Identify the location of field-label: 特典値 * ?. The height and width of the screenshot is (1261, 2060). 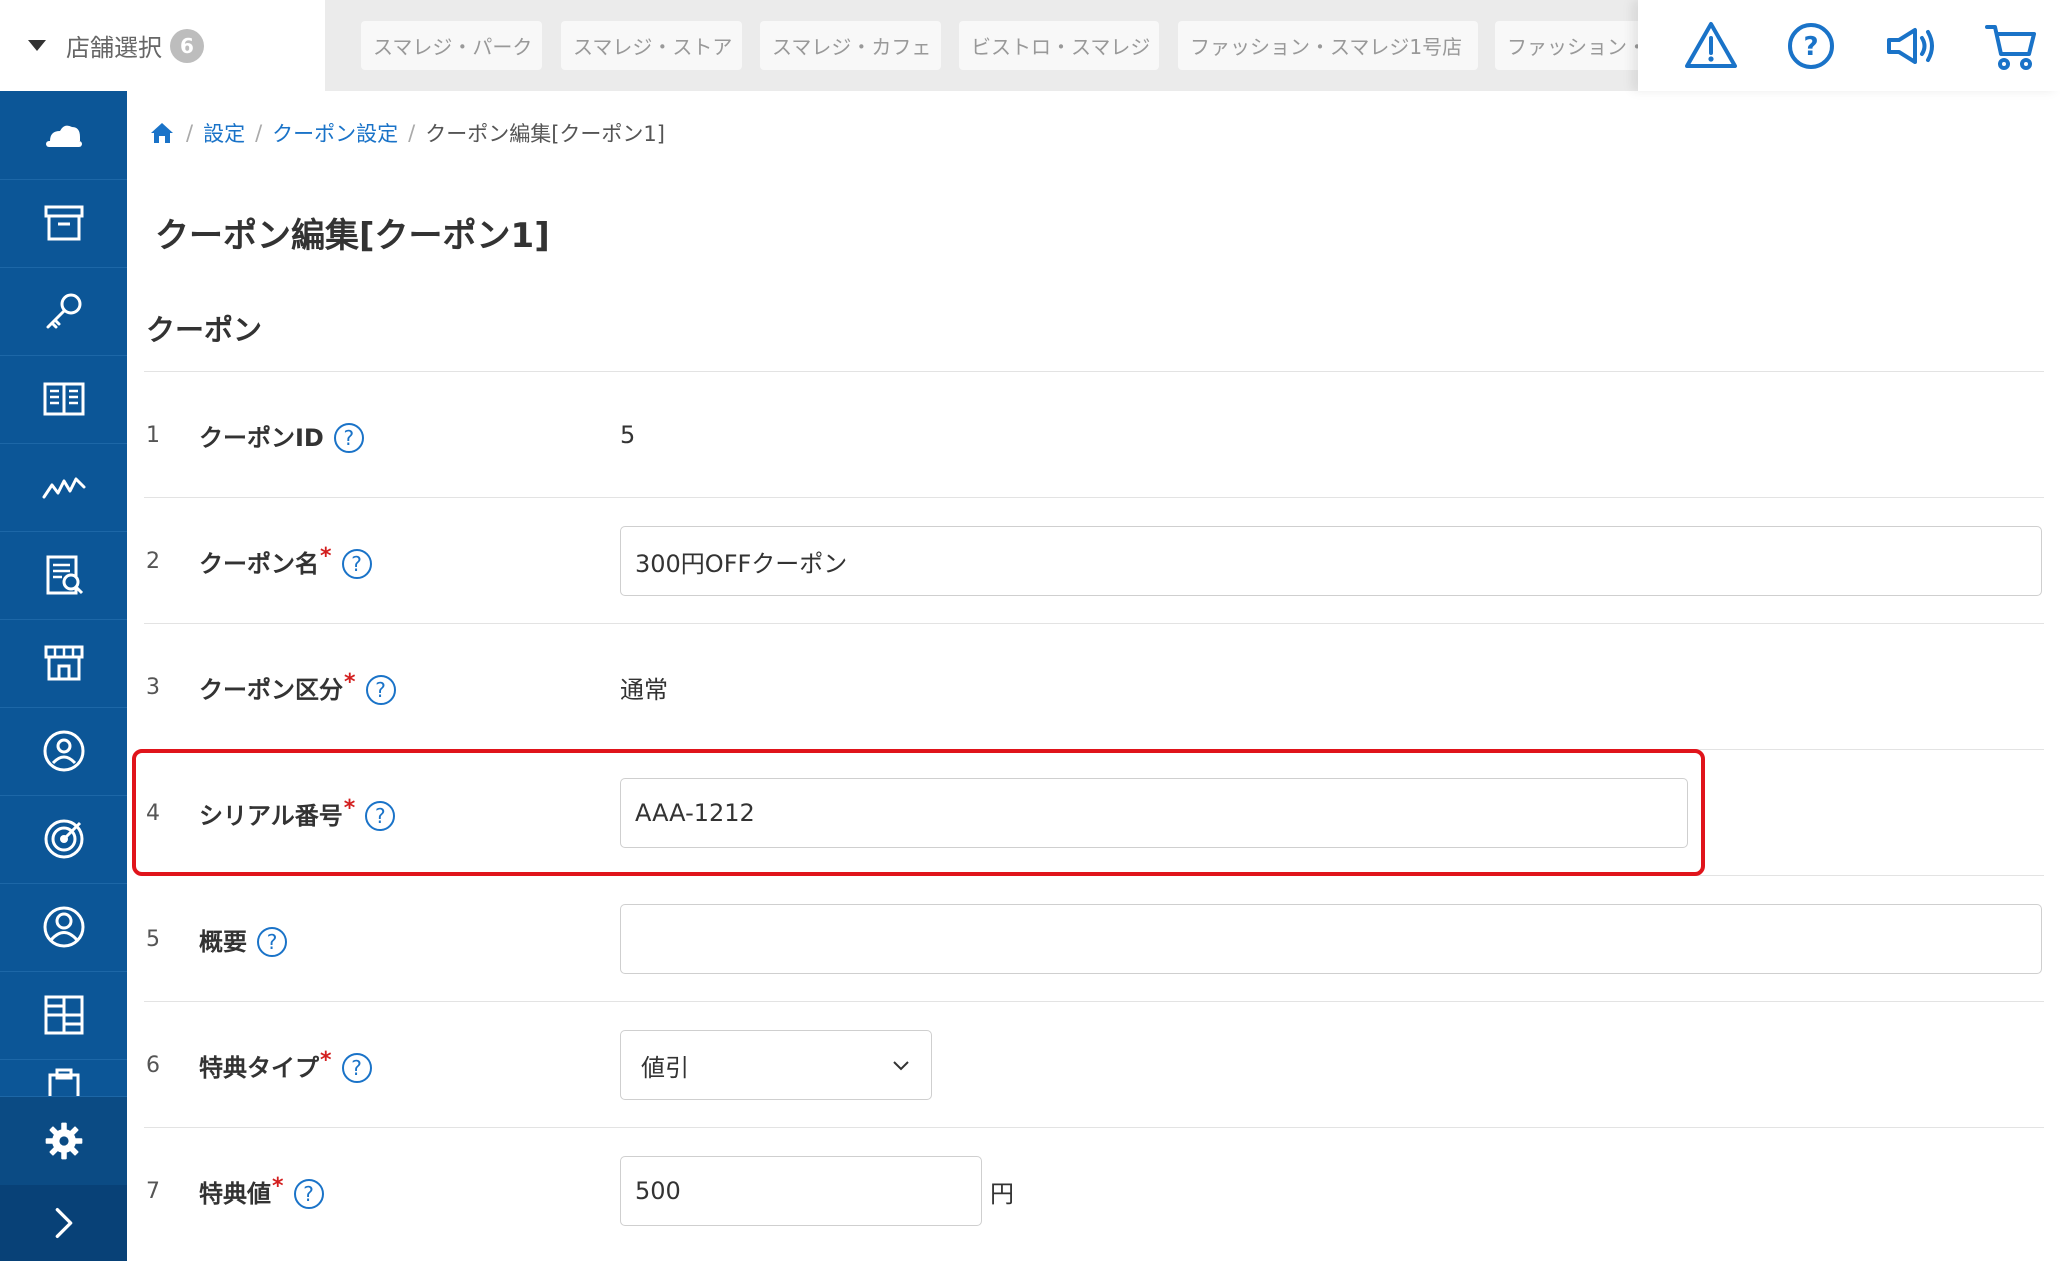
(261, 1191).